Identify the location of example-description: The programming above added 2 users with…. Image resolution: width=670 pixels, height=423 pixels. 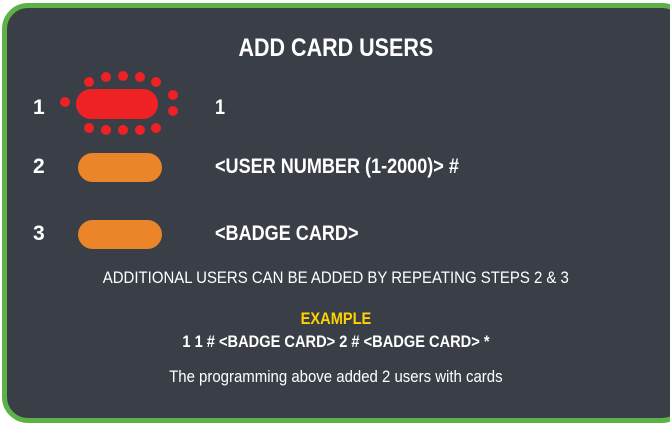
(336, 376).